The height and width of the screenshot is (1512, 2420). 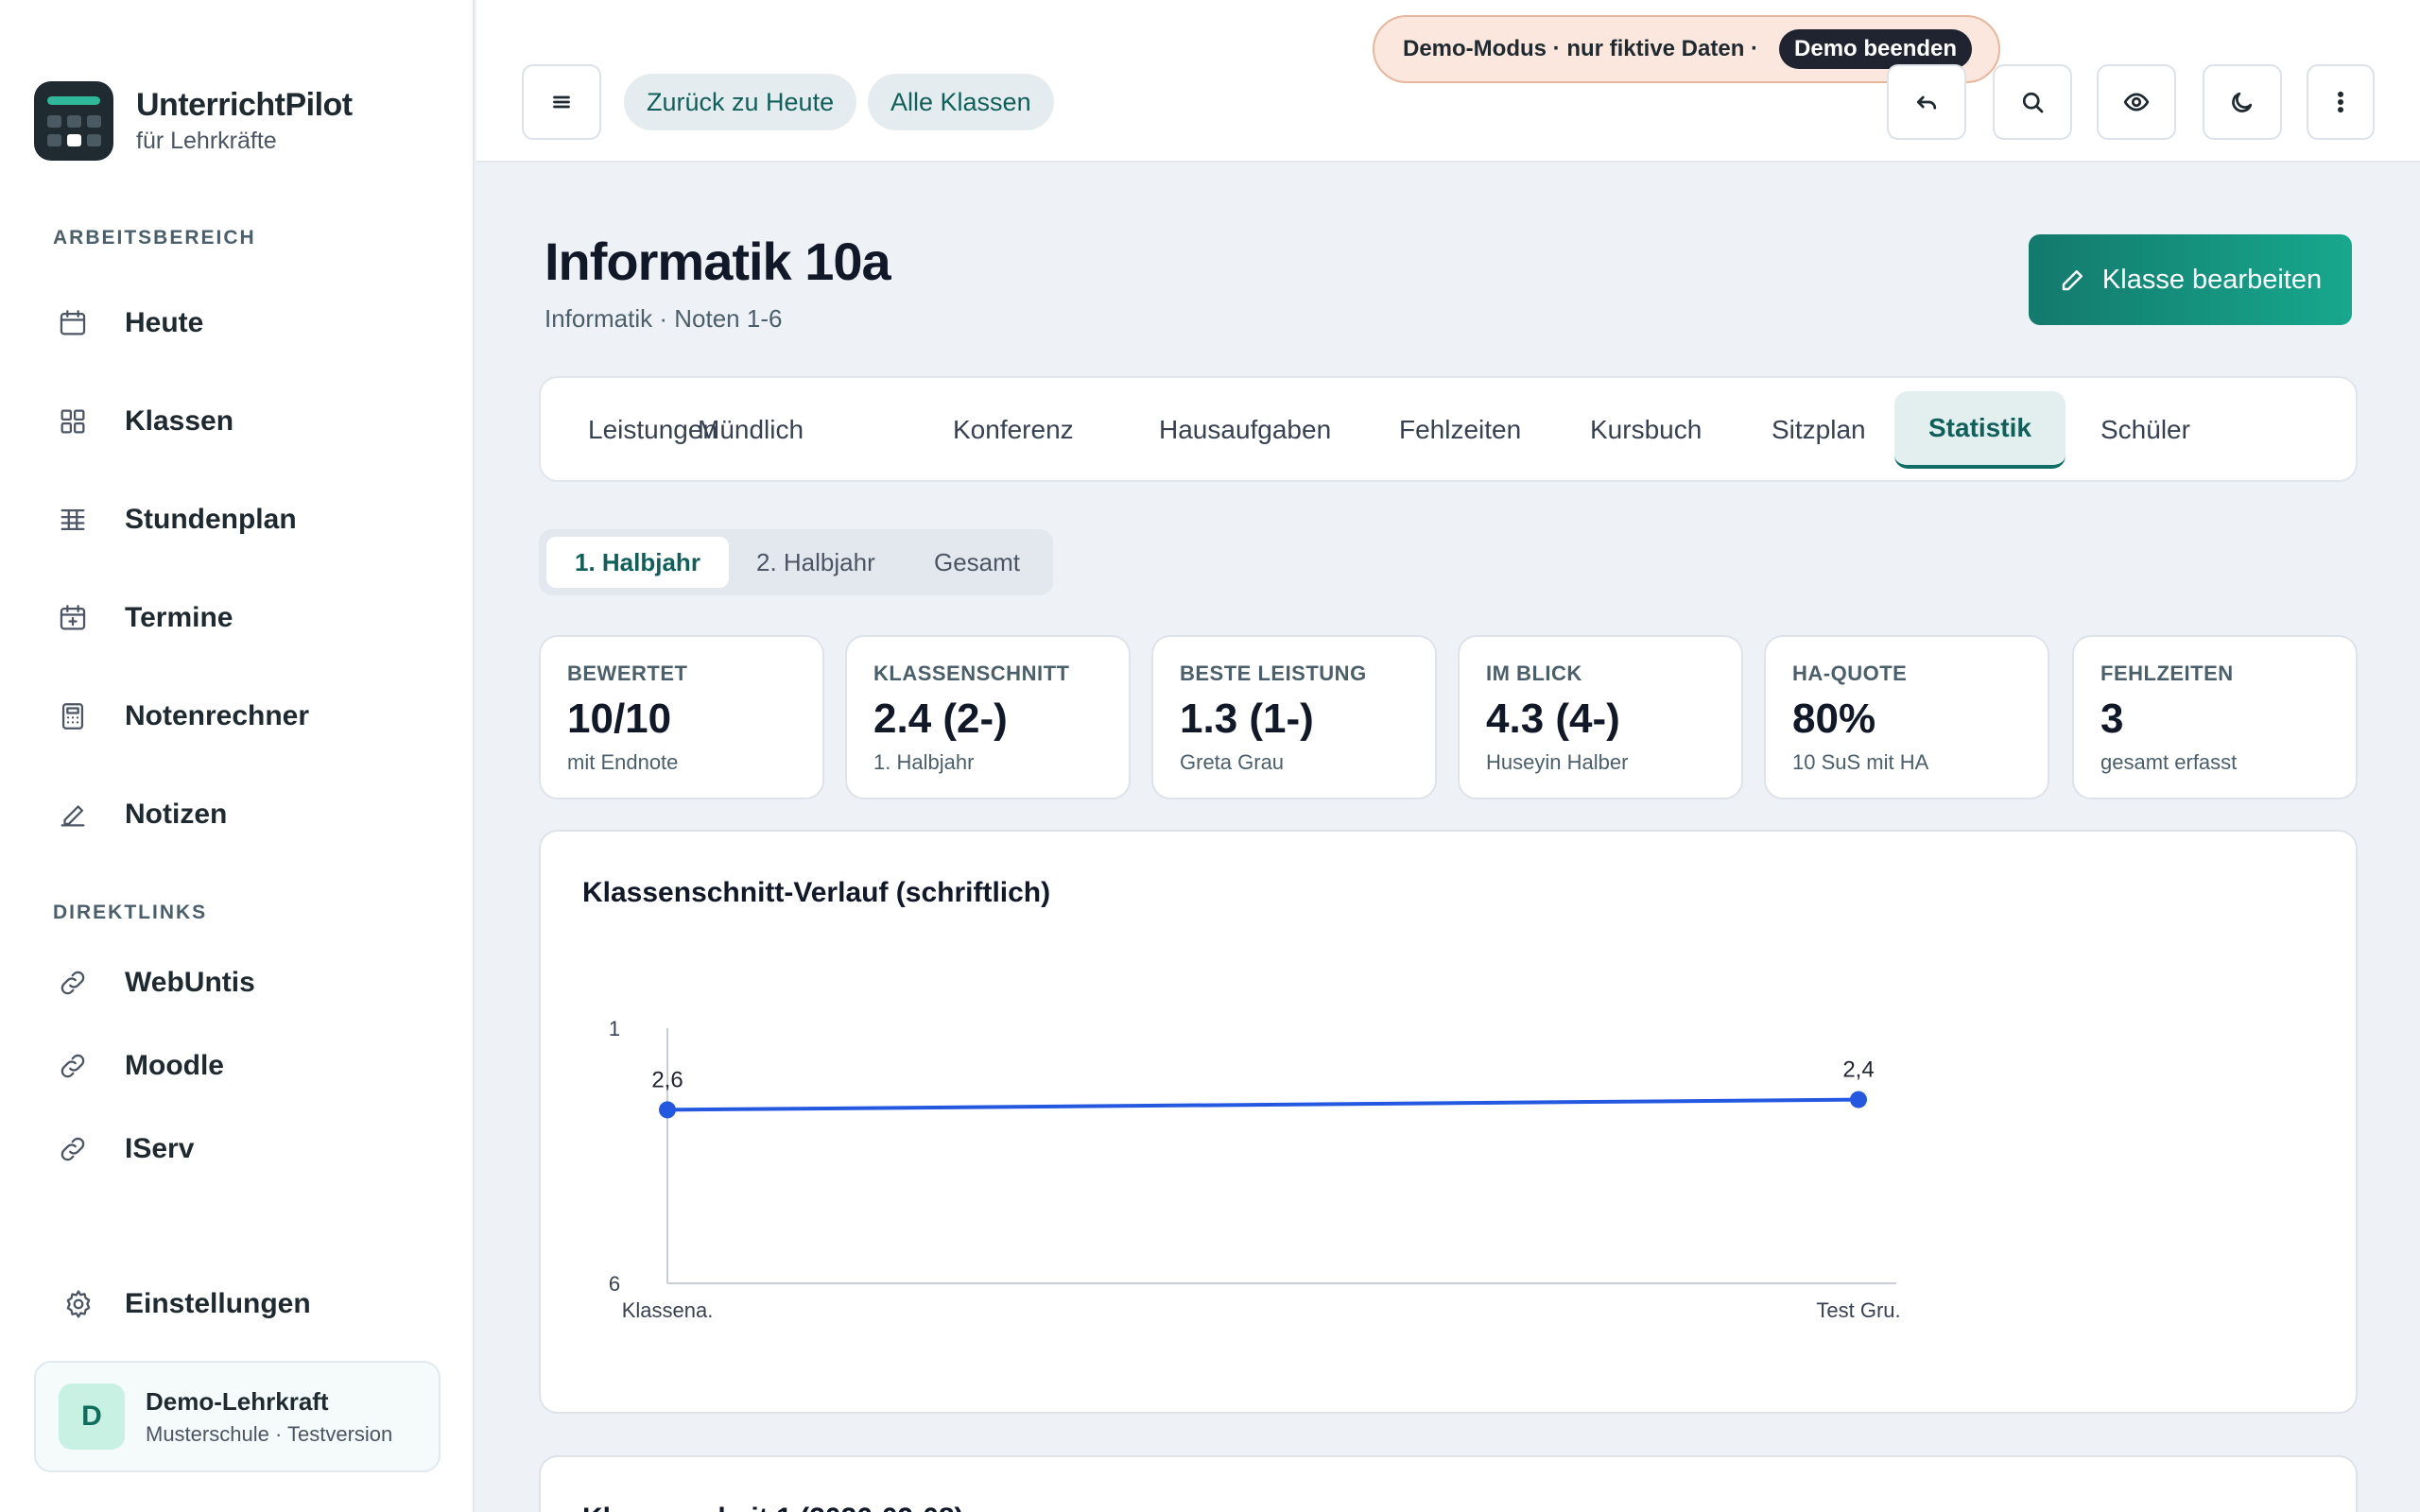 What do you see at coordinates (160, 1148) in the screenshot?
I see `sidebar-item-label: IServ` at bounding box center [160, 1148].